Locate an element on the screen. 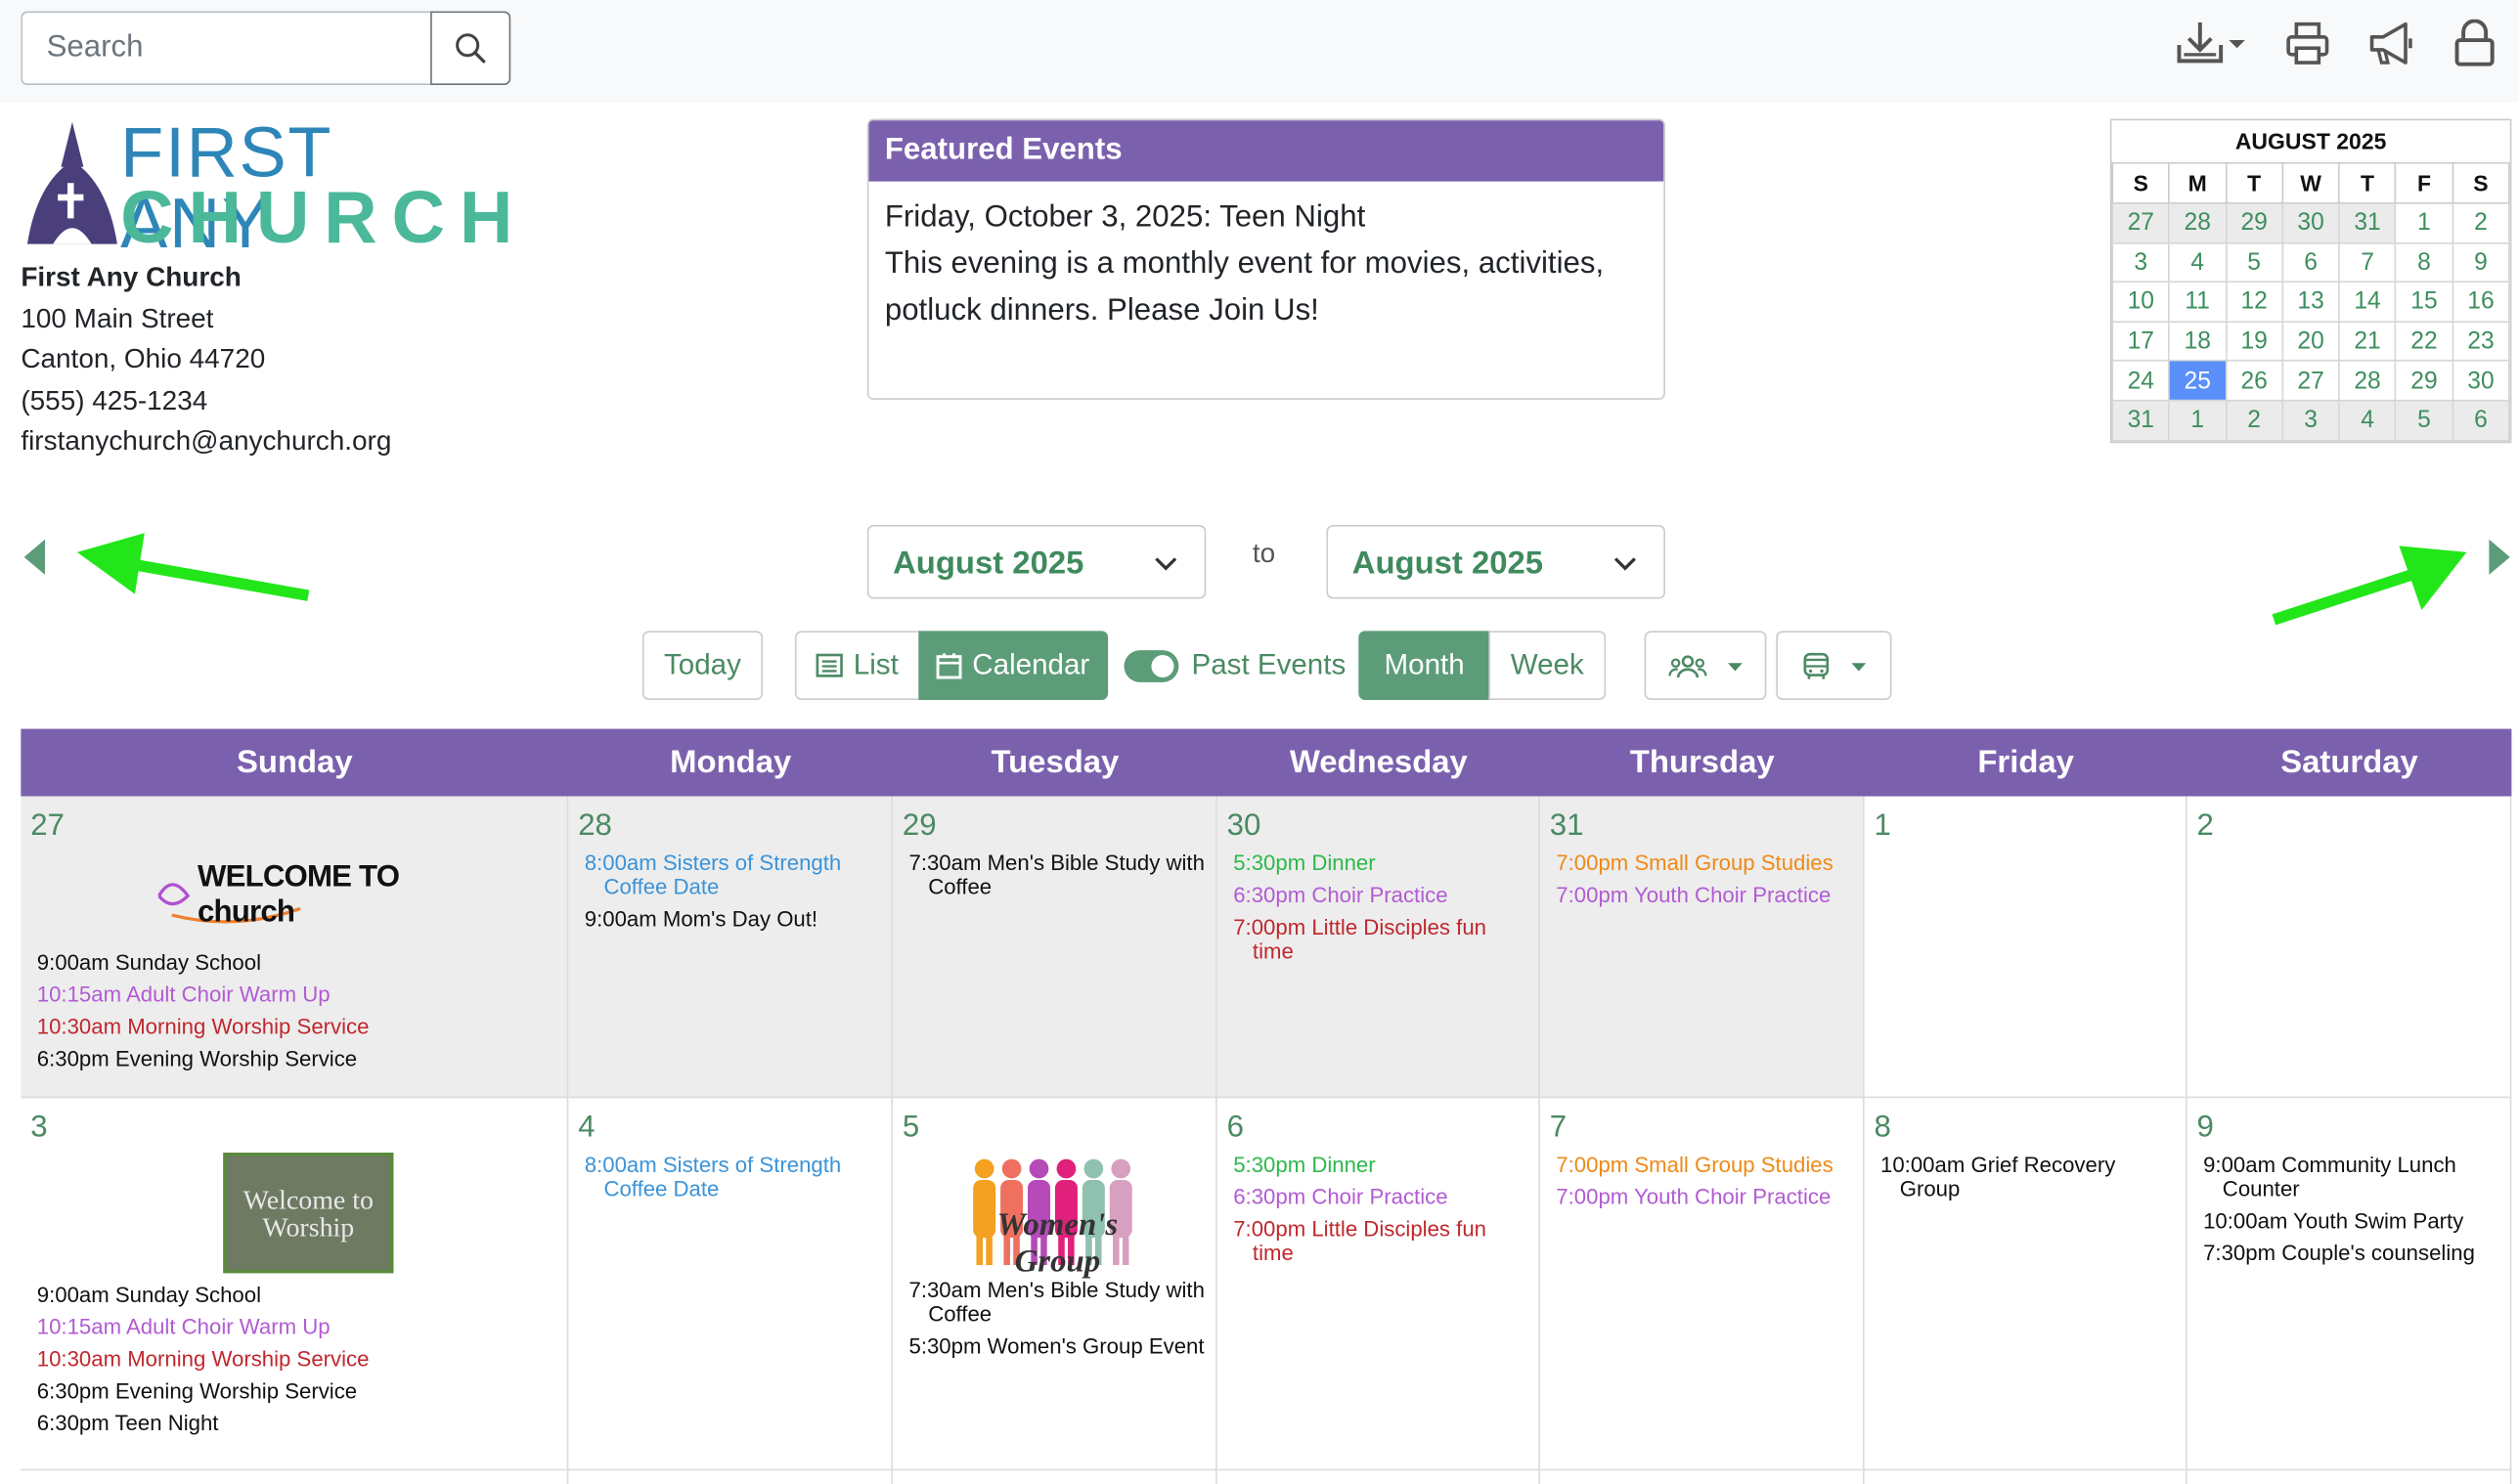 This screenshot has width=2518, height=1484. calendar-event: 8:00am Sisters of Strength Coffee Date is located at coordinates (733, 1176).